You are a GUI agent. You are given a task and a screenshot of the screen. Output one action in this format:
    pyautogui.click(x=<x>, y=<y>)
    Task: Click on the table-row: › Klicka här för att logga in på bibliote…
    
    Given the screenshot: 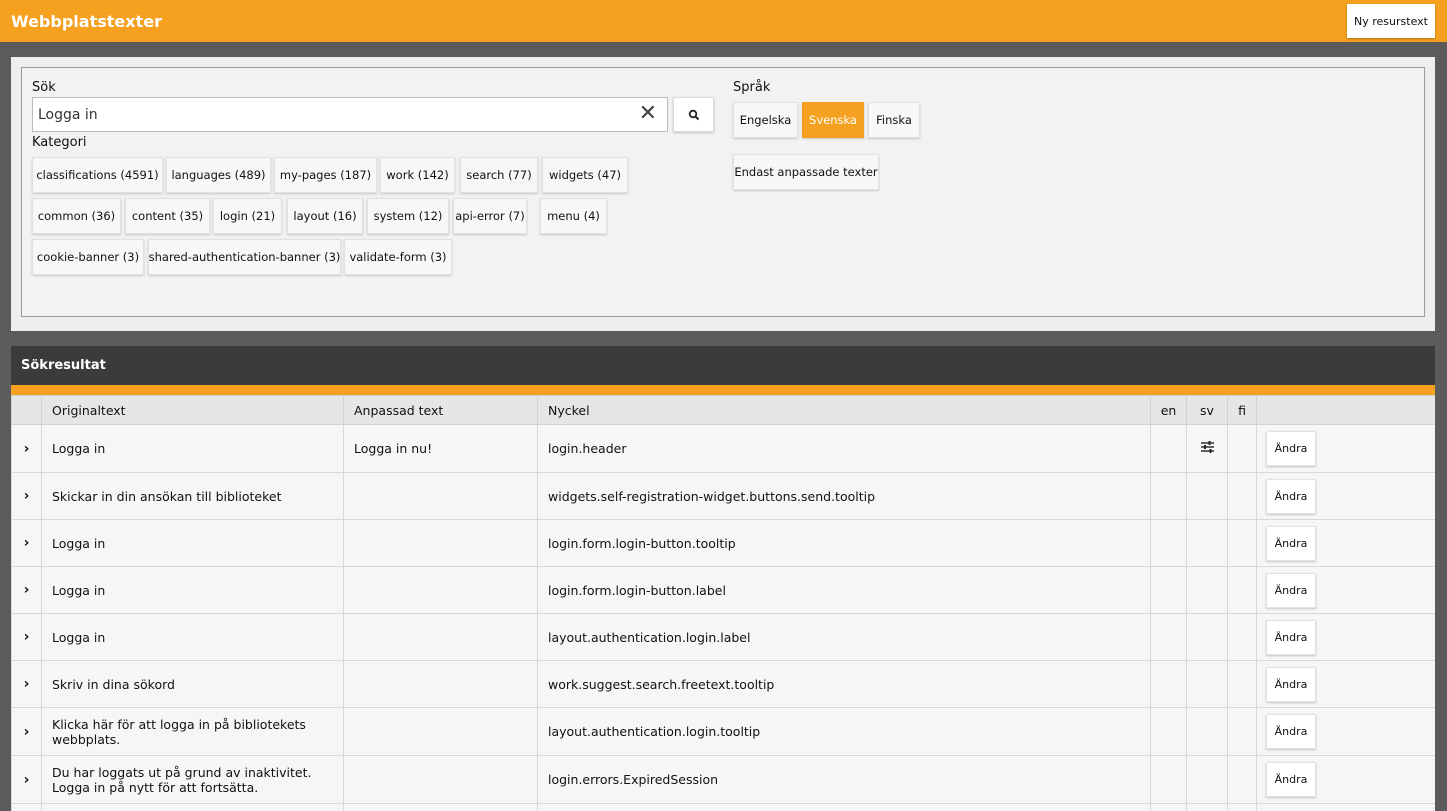 What is the action you would take?
    pyautogui.click(x=723, y=731)
    